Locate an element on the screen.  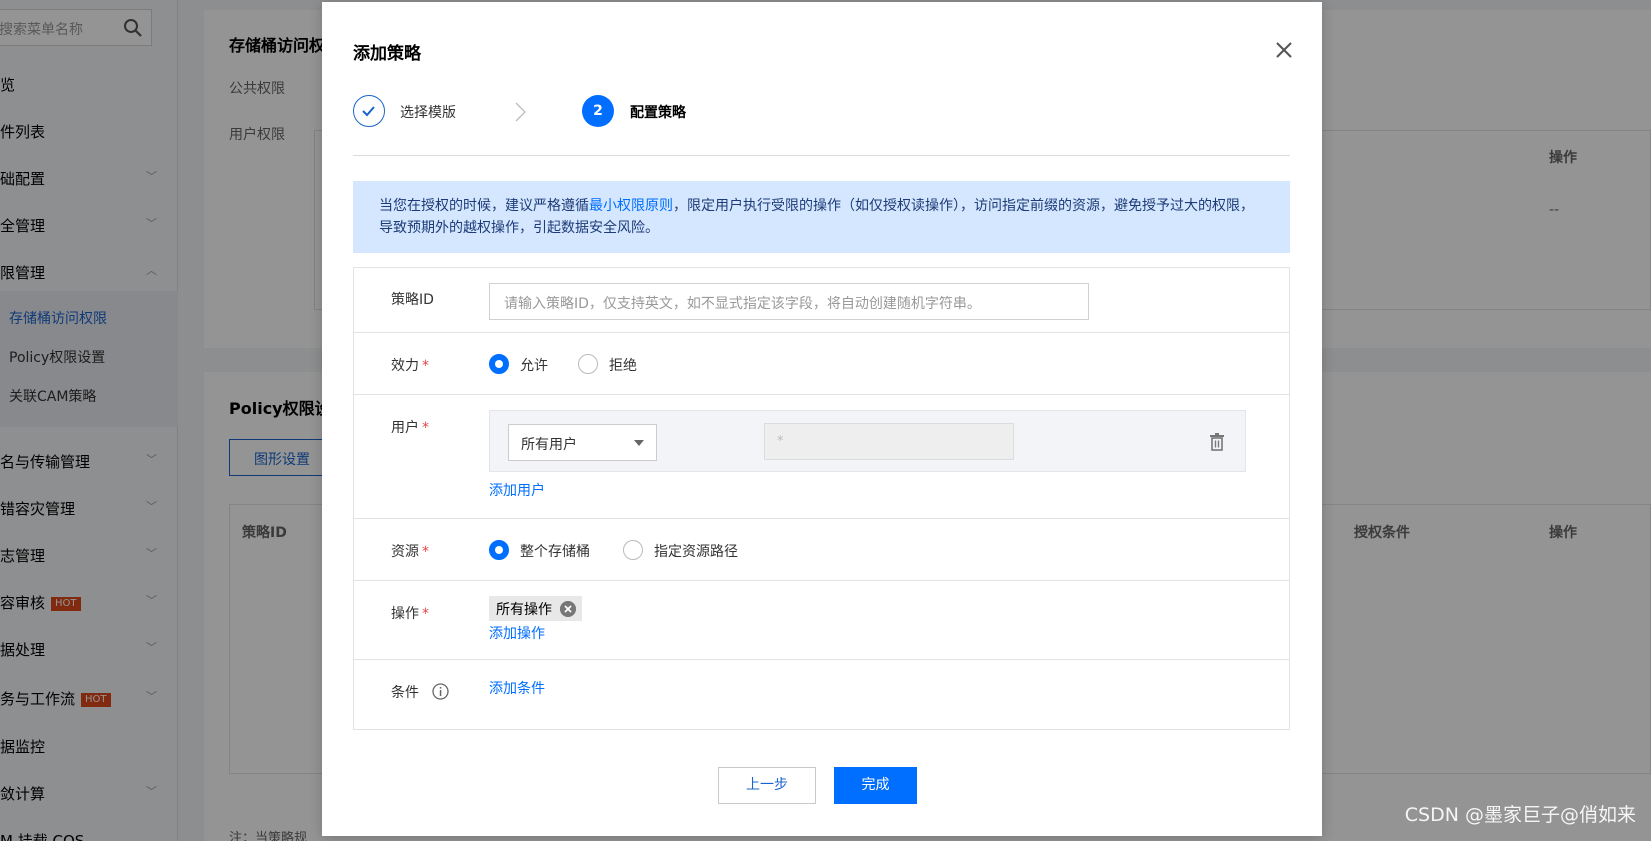
all-actions-tag: 所有操作 is located at coordinates (535, 608).